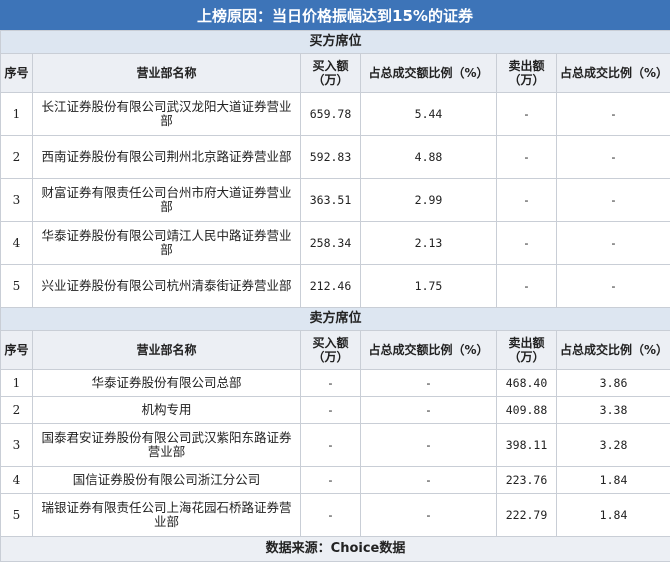  What do you see at coordinates (428, 243) in the screenshot?
I see `buy-ratio: 2.13` at bounding box center [428, 243].